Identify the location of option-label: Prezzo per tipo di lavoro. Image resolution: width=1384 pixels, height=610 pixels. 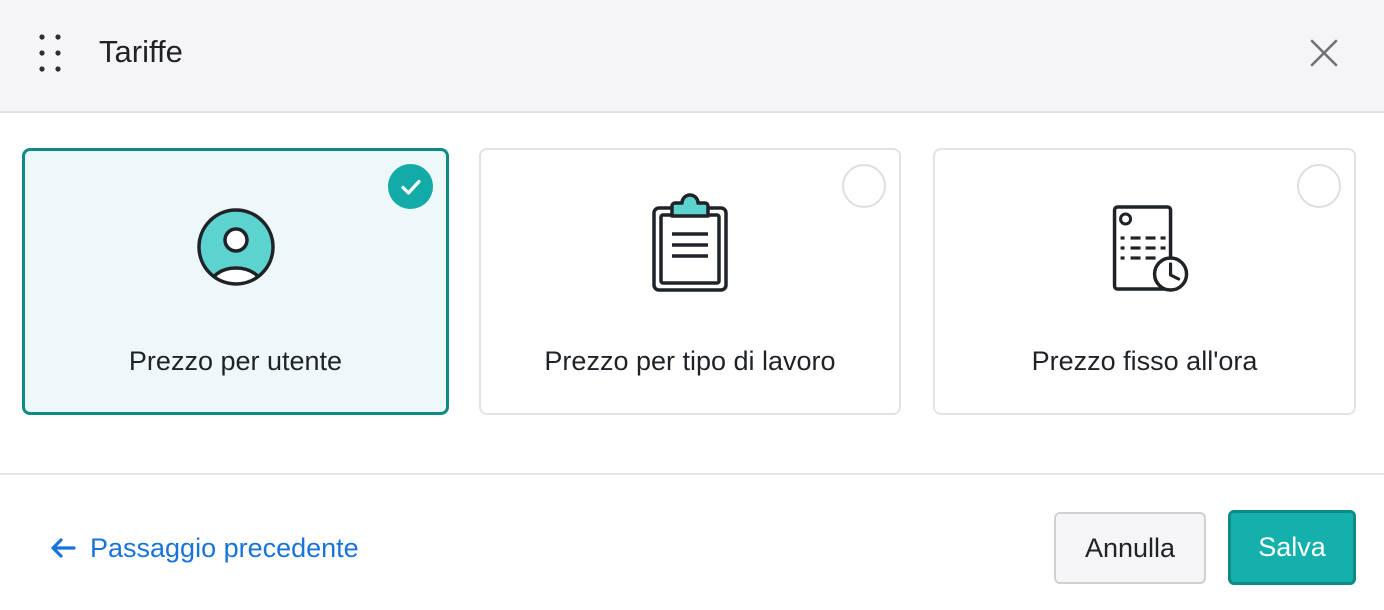
(690, 361).